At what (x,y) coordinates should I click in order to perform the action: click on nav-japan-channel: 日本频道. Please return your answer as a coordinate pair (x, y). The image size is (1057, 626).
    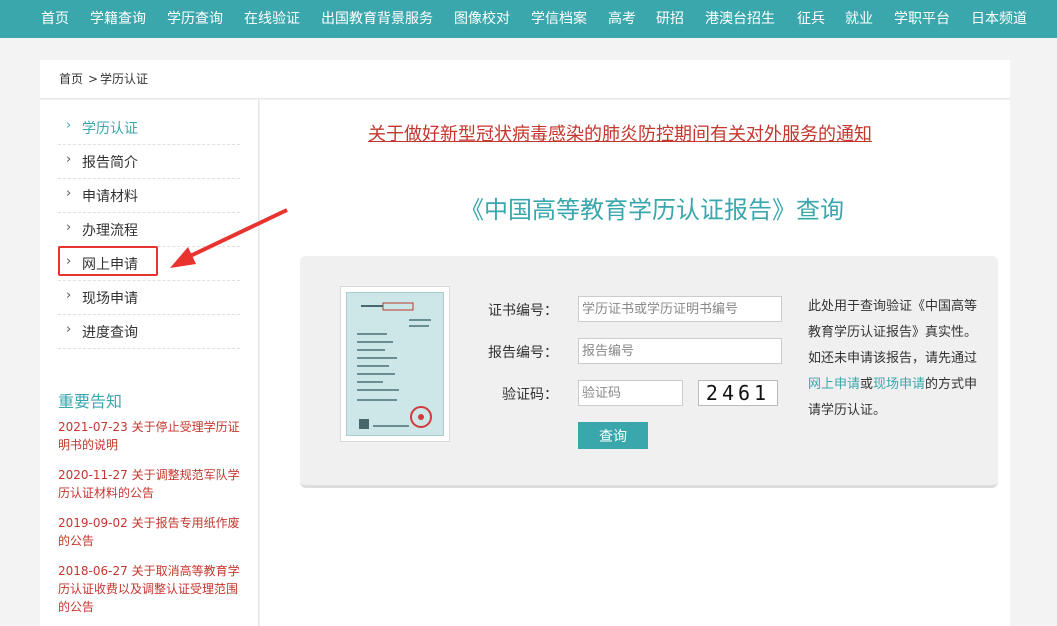
    Looking at the image, I should click on (999, 19).